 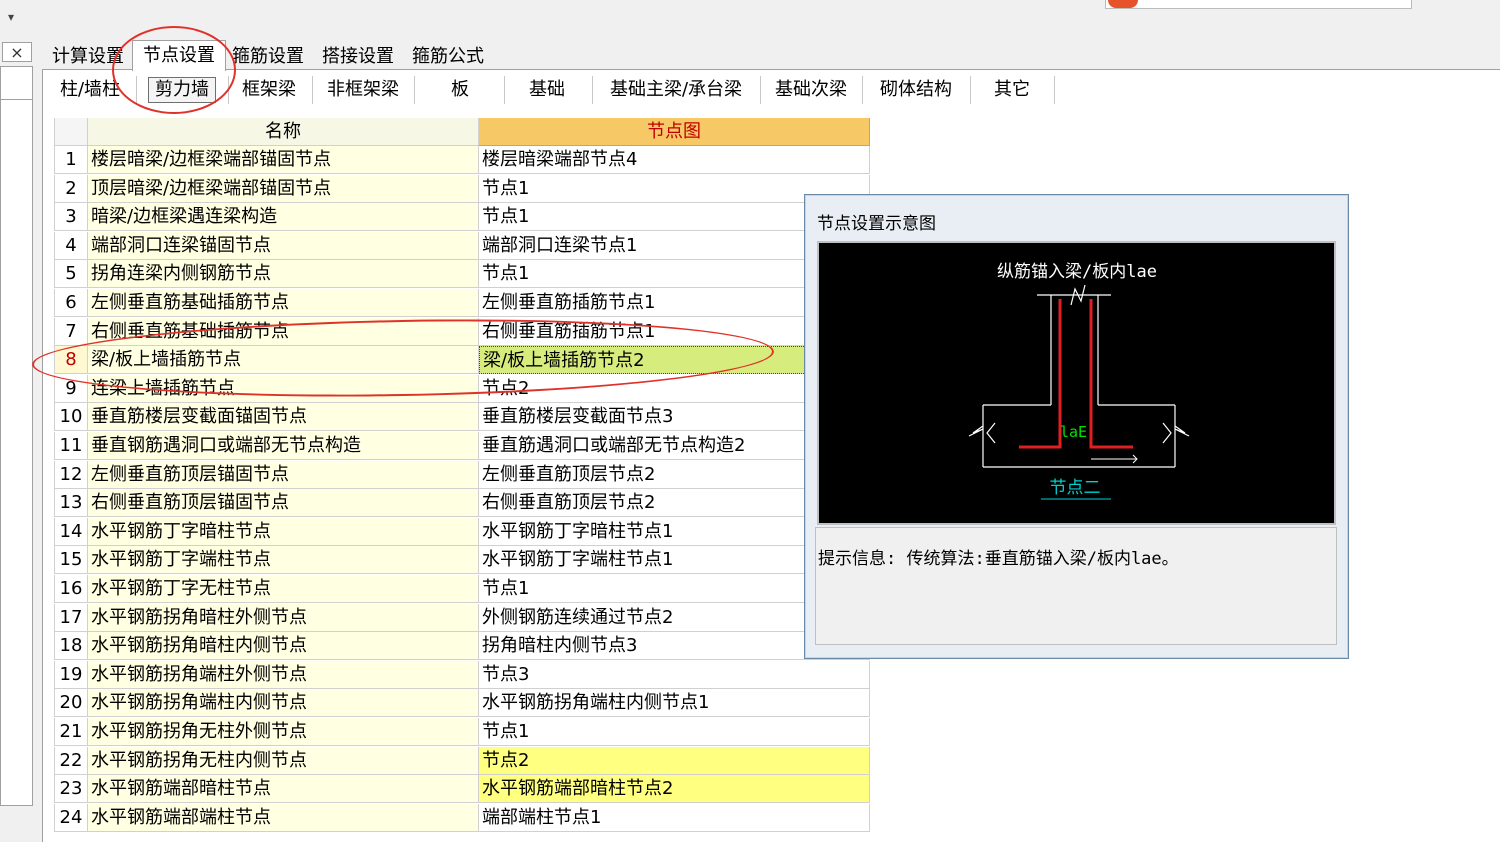 What do you see at coordinates (283, 217) in the screenshot?
I see `node-name-cell: 暗梁/边框梁遇连梁构造` at bounding box center [283, 217].